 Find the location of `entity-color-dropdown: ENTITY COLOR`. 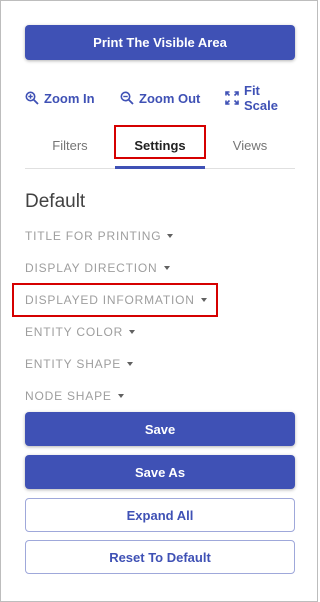

entity-color-dropdown: ENTITY COLOR is located at coordinates (80, 332).